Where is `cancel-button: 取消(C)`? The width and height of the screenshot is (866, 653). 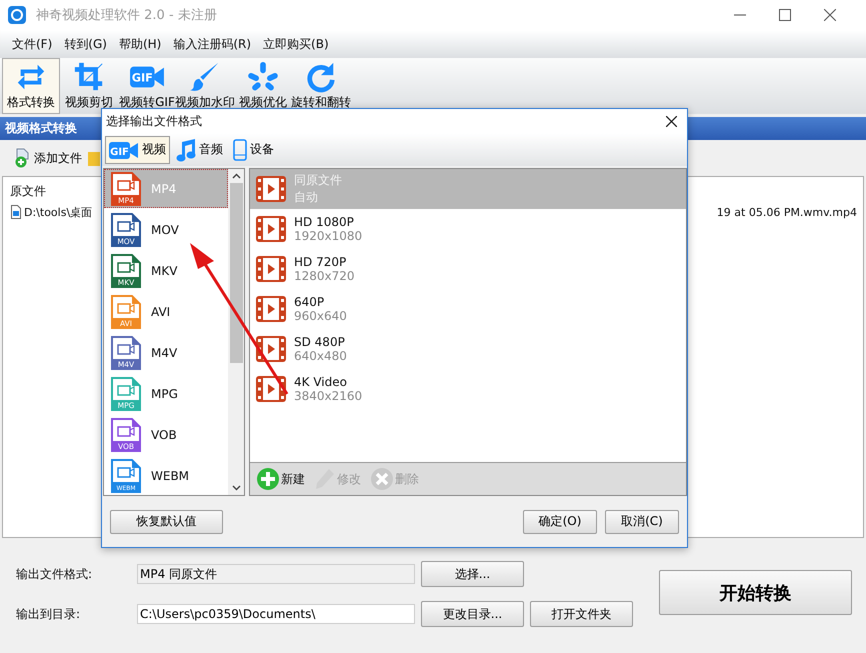 cancel-button: 取消(C) is located at coordinates (642, 522).